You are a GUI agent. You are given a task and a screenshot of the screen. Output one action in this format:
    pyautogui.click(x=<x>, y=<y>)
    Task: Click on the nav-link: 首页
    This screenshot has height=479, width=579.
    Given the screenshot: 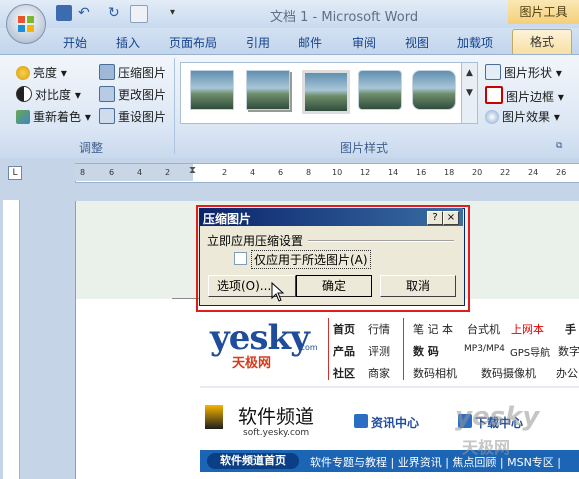 What is the action you would take?
    pyautogui.click(x=344, y=329)
    